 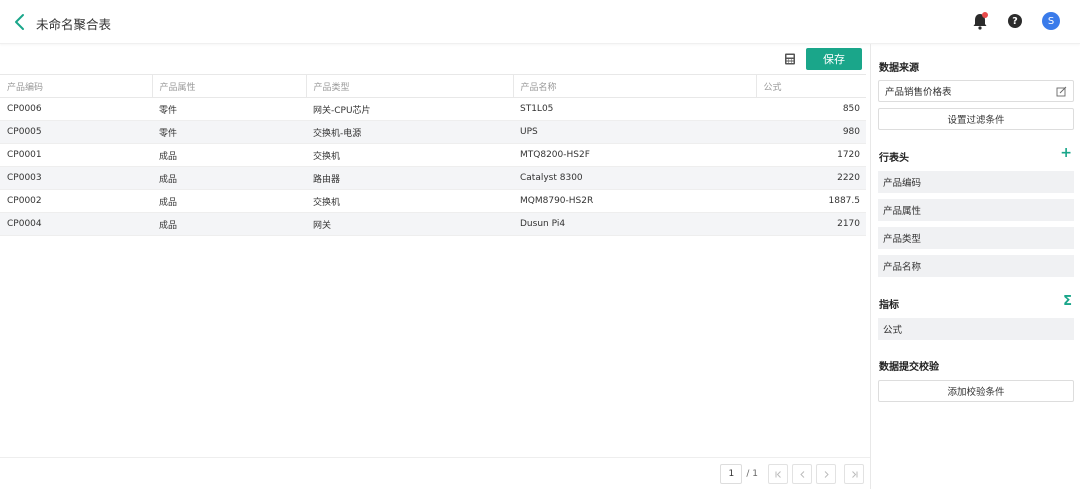 I want to click on table-row: CP0005 零件 交换机-电源 UPS 980, so click(x=433, y=132).